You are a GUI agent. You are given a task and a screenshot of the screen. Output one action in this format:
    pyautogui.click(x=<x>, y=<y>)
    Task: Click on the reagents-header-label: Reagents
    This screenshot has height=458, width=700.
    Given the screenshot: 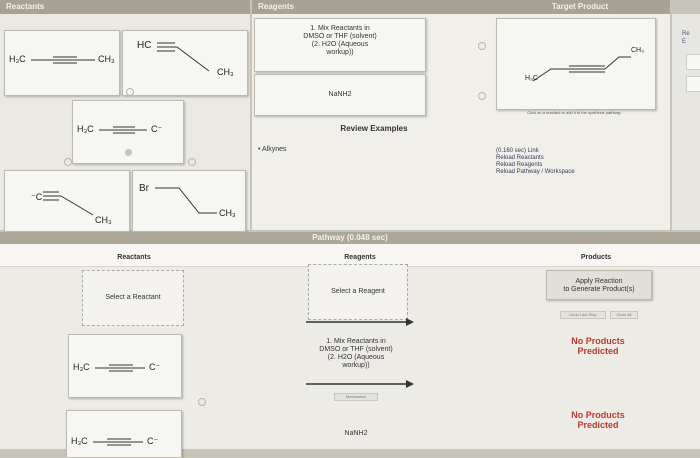 What is the action you would take?
    pyautogui.click(x=276, y=6)
    